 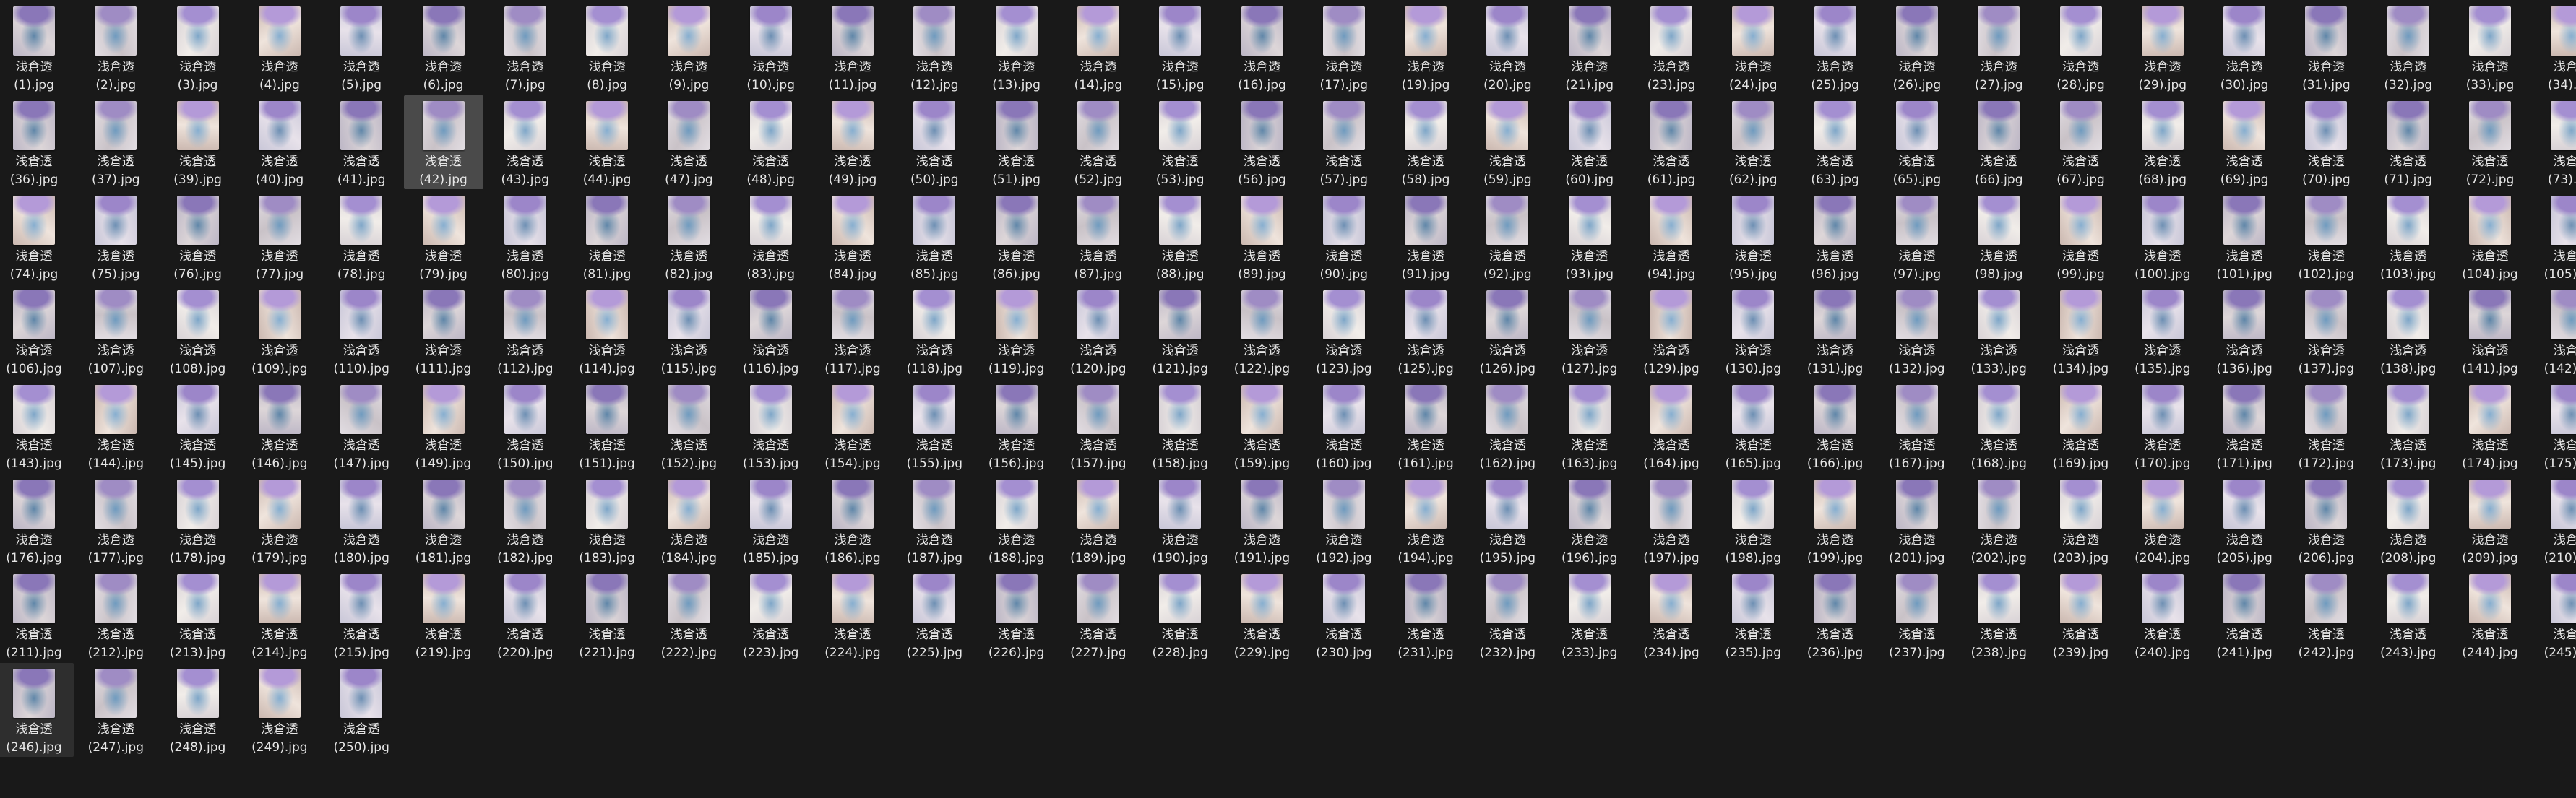 What do you see at coordinates (1262, 237) in the screenshot?
I see `file-item: 浅倉透 (89).jpg` at bounding box center [1262, 237].